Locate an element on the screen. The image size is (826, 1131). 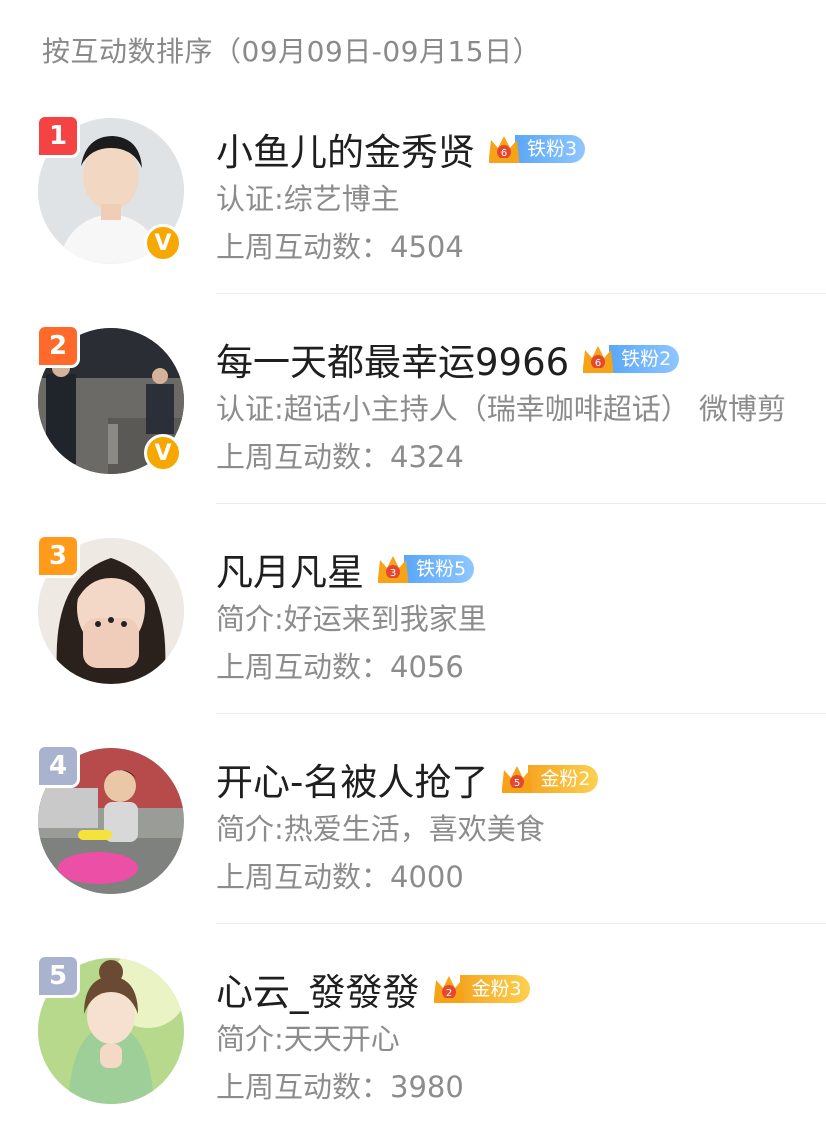
user-description: 认证:超话小主持人（瑞幸咖啡超话） 微博剪 is located at coordinates (501, 409).